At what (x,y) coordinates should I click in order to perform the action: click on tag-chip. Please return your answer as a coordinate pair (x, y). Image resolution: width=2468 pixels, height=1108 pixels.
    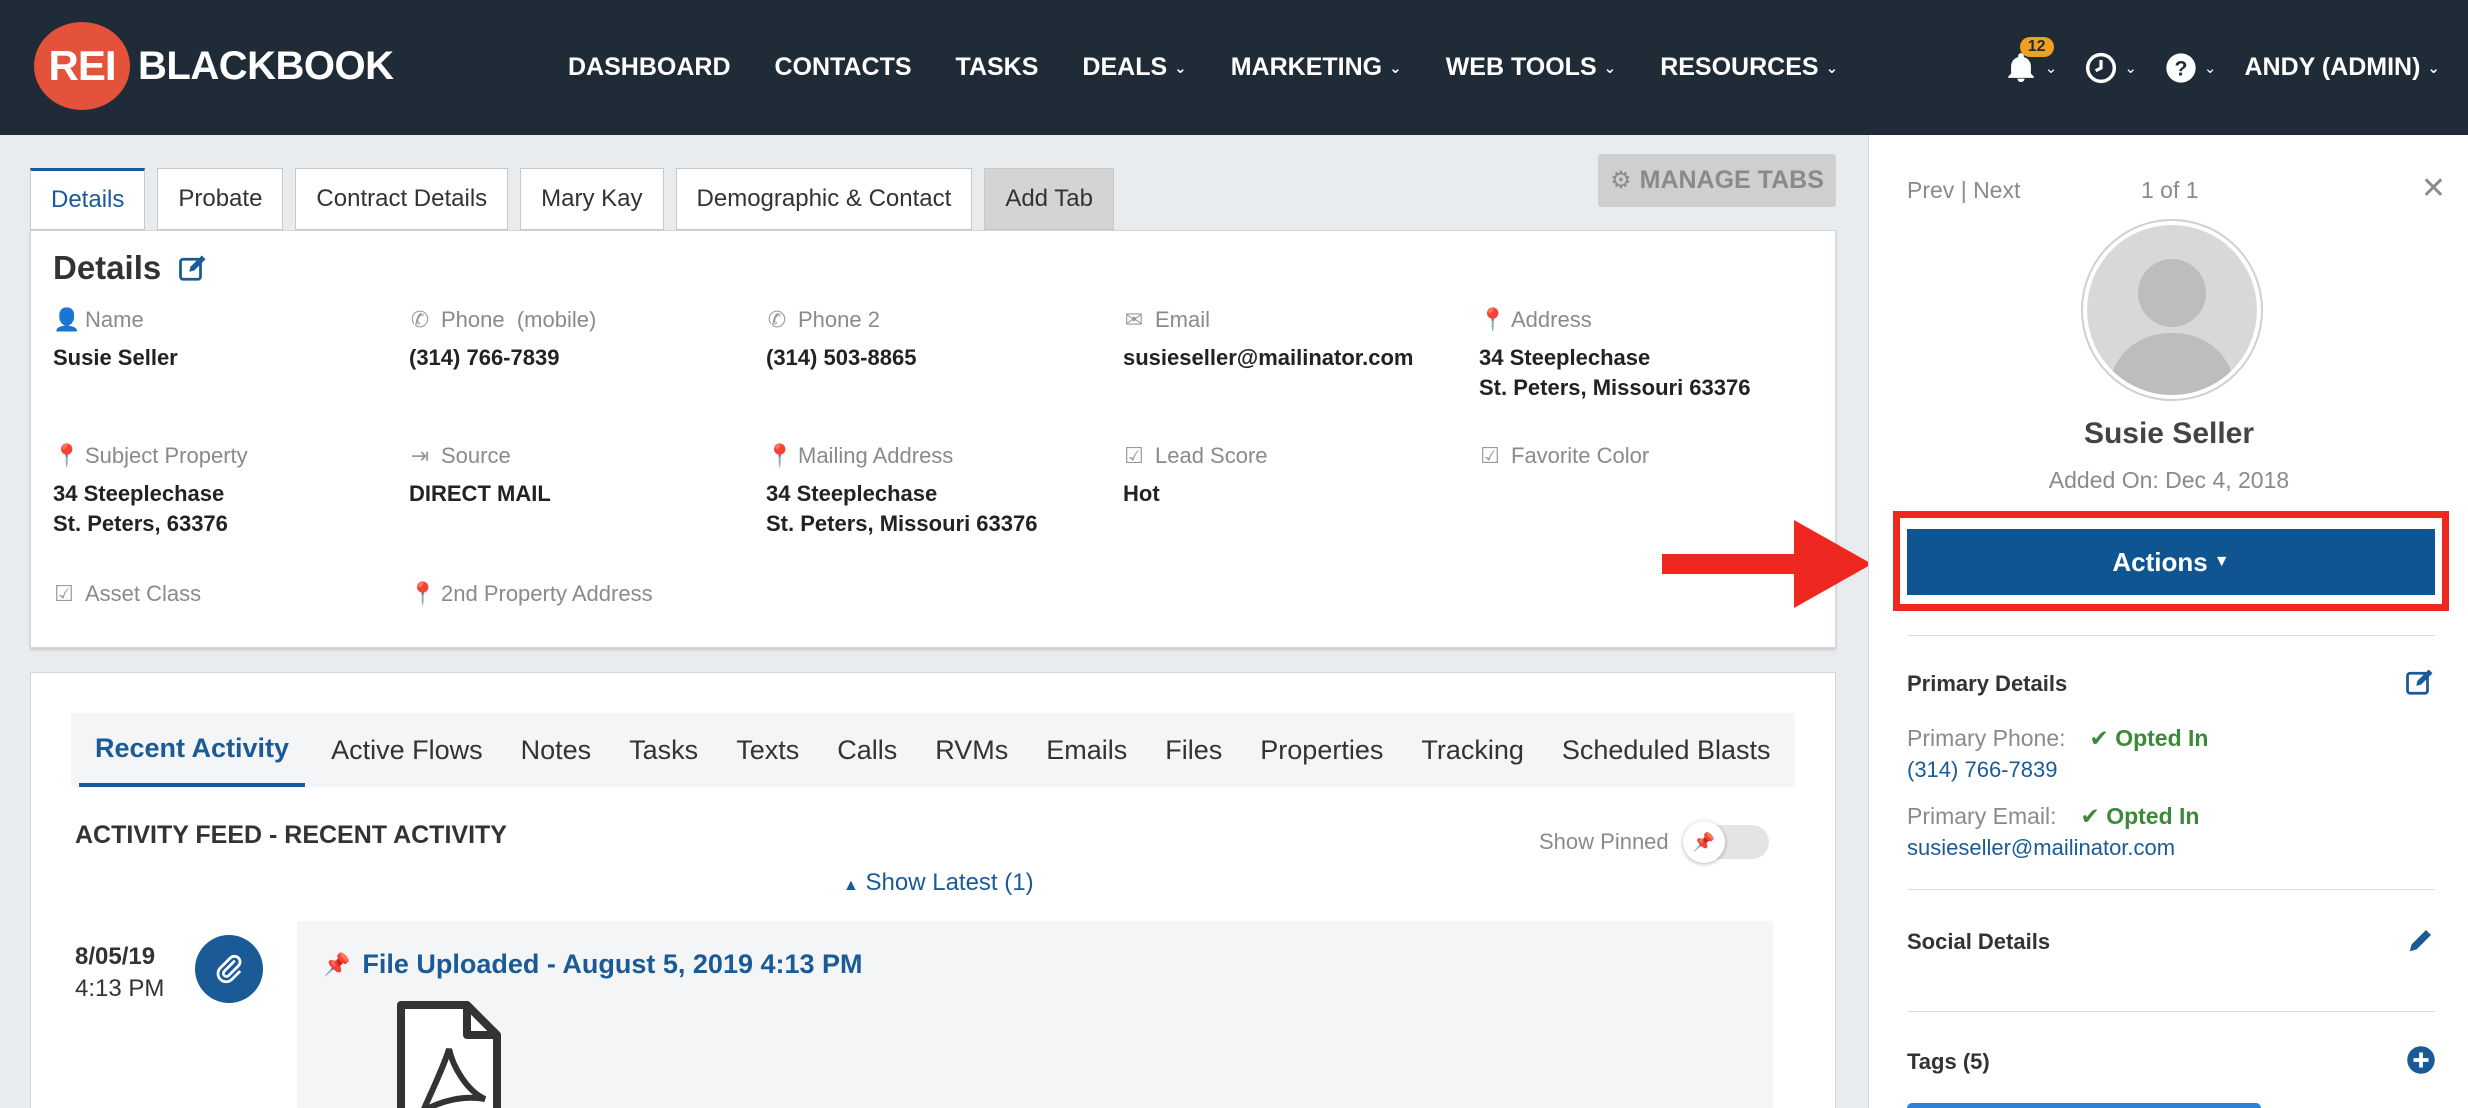
    Looking at the image, I should click on (2084, 1105).